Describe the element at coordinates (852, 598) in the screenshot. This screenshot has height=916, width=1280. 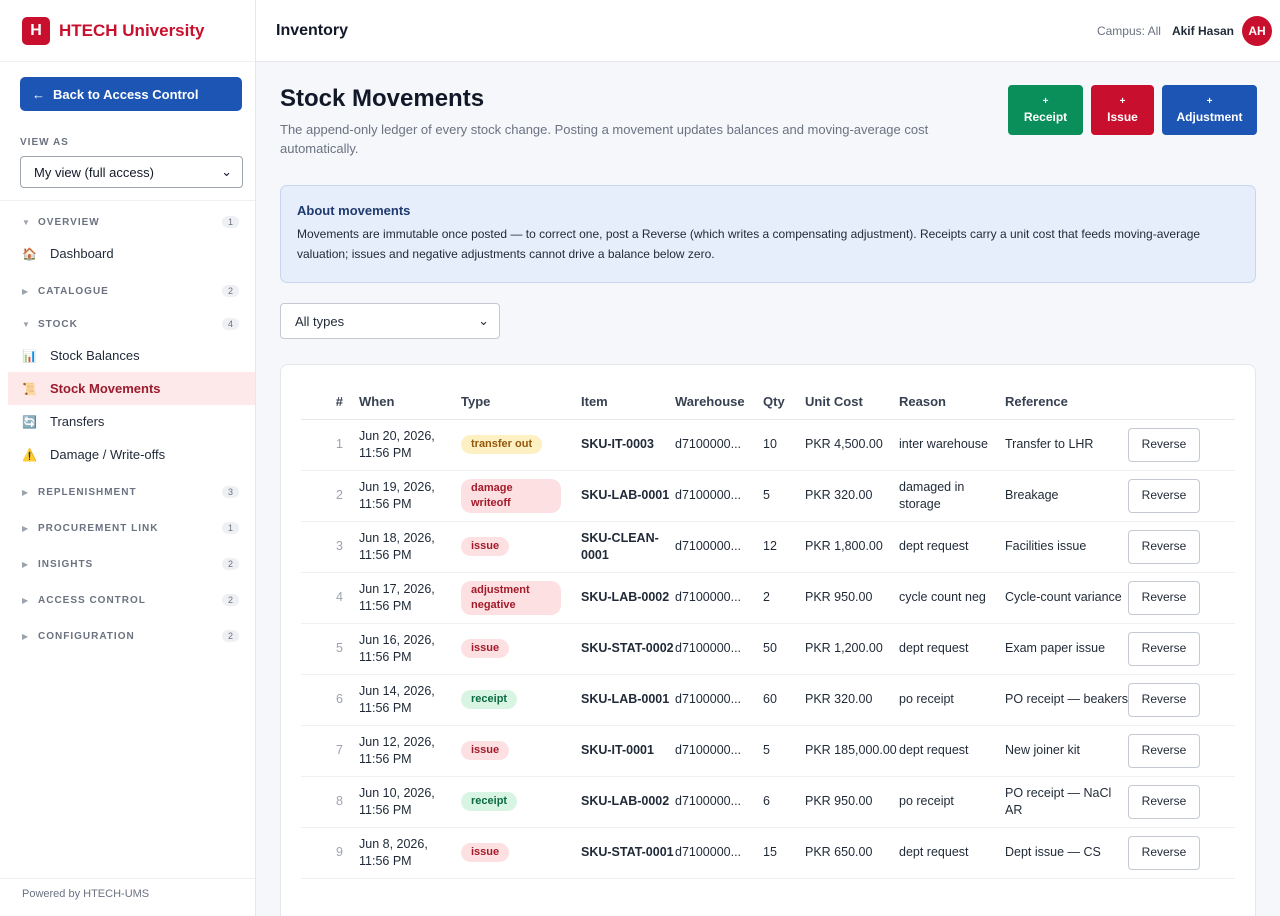
I see `movement-unit-cost: PKR 950.00` at that location.